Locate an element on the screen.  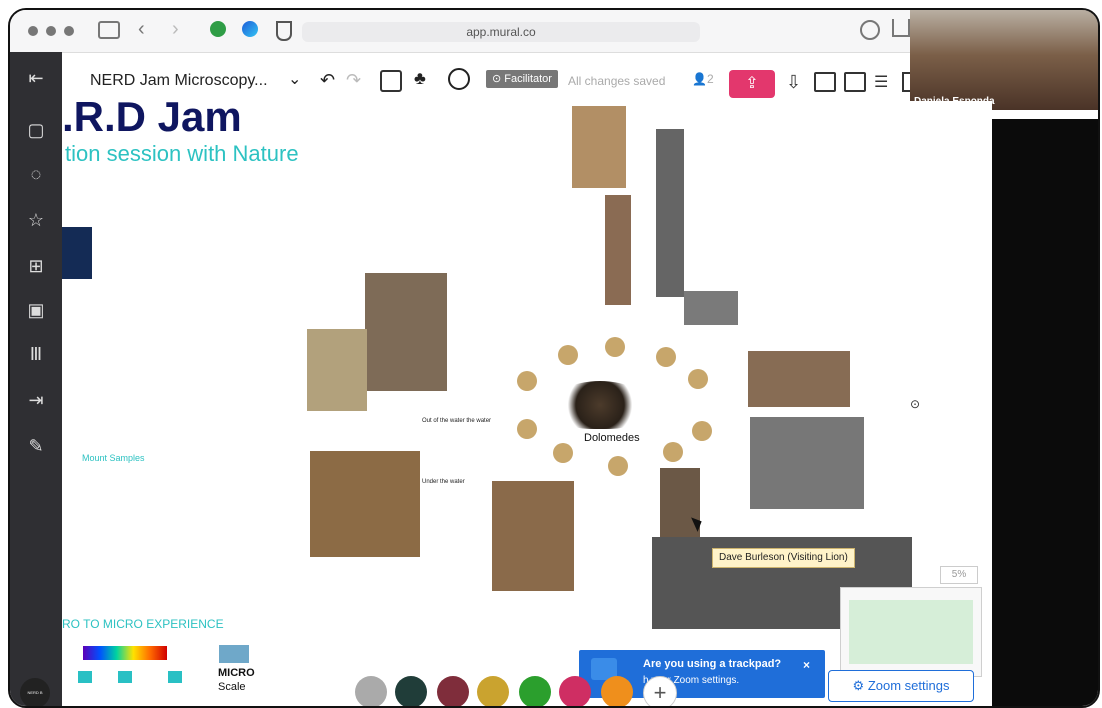
badge-button: NERD B is located at coordinates (35, 692).